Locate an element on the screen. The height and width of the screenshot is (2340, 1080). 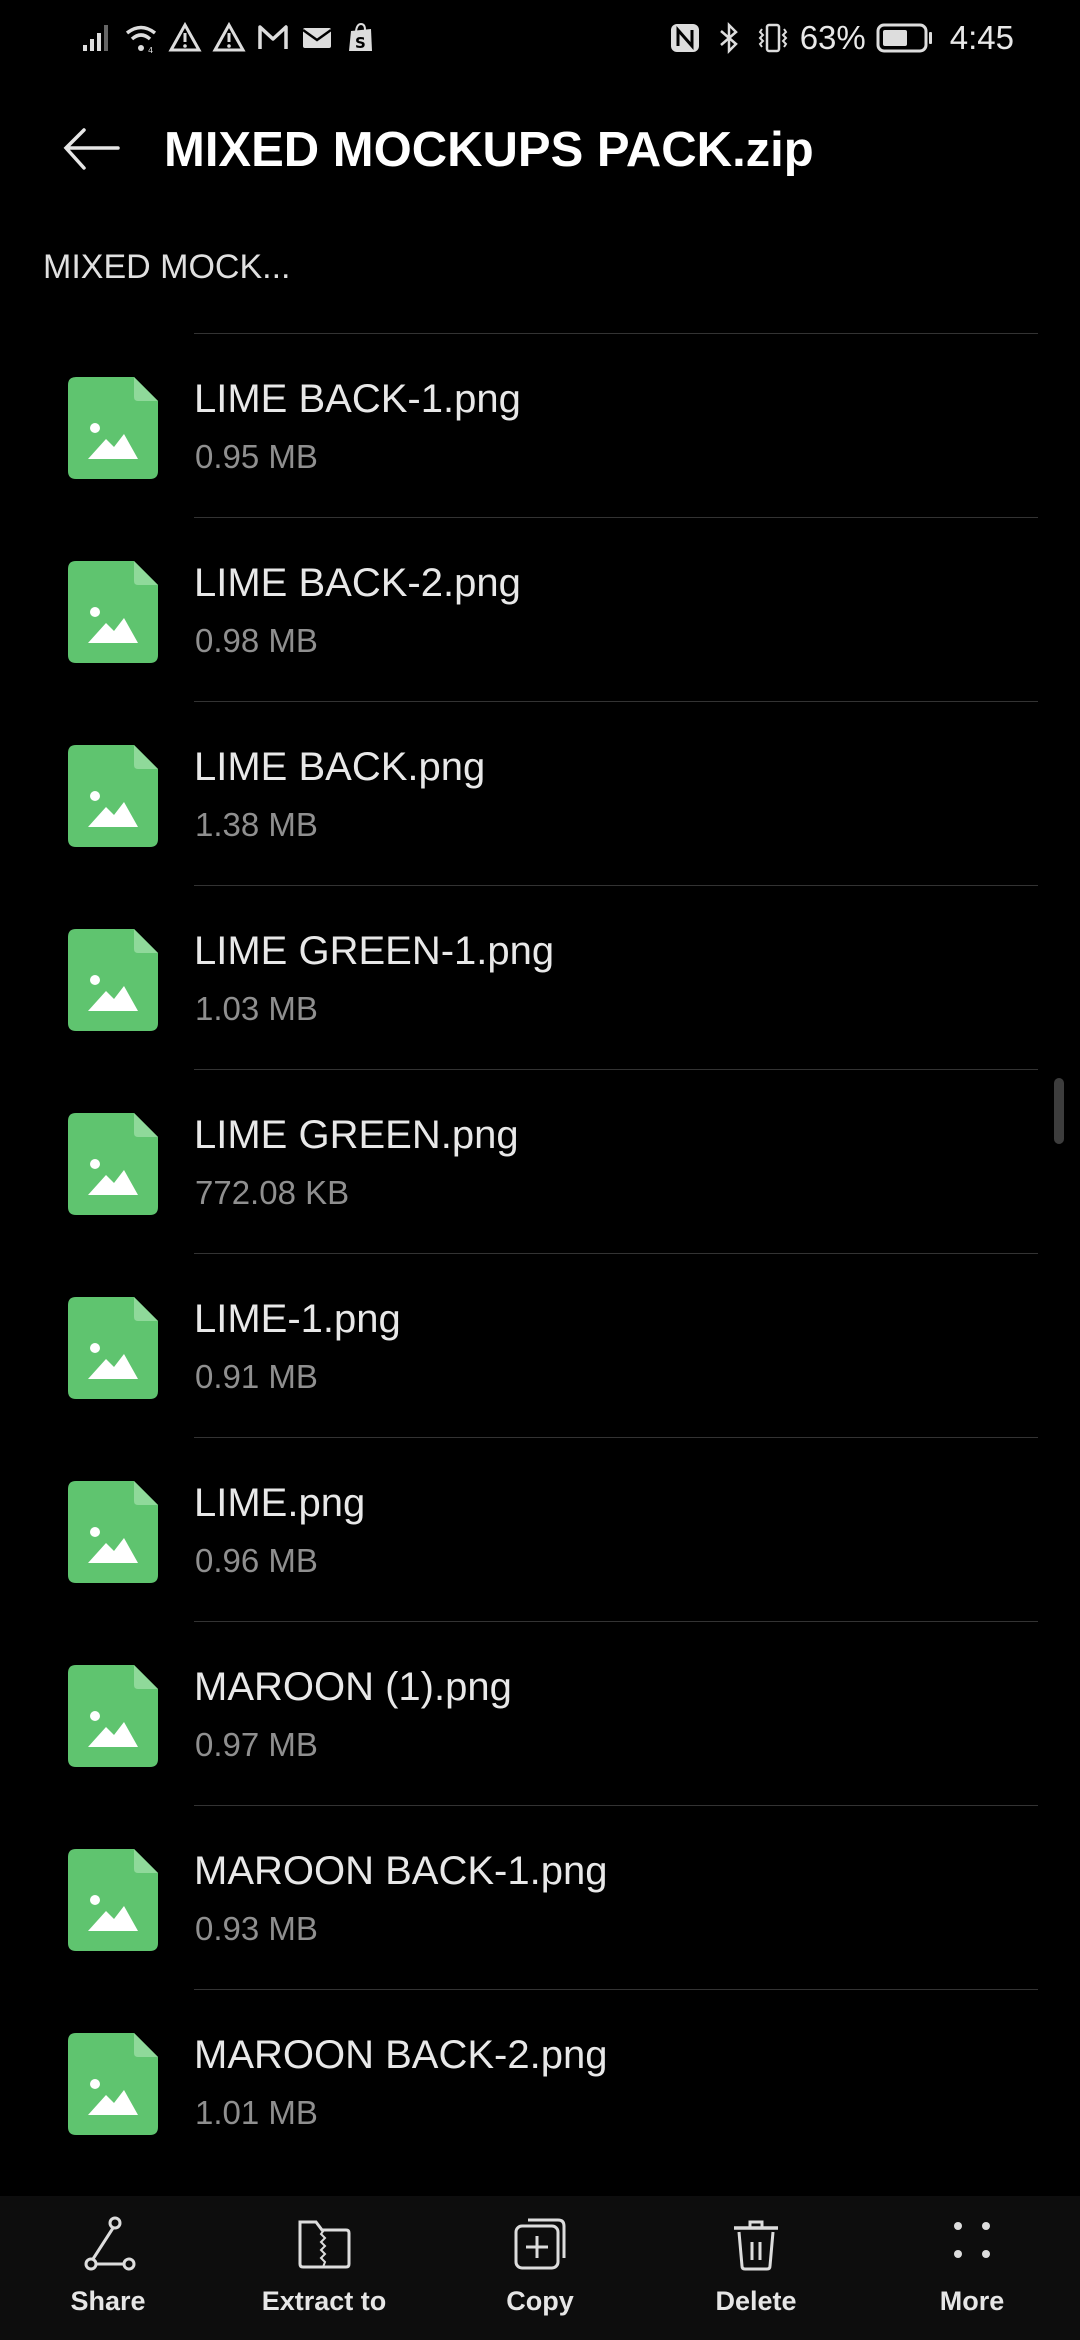
mail-icon is located at coordinates (317, 38).